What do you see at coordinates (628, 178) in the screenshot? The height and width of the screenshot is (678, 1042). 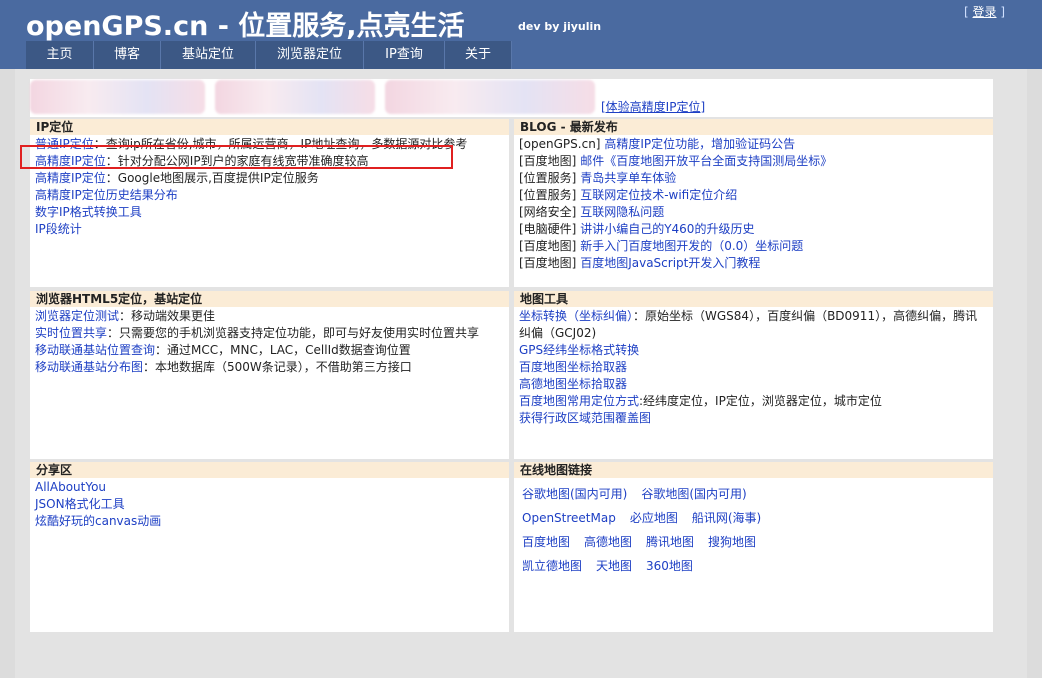 I see `blog-link: 青岛共享单车体验` at bounding box center [628, 178].